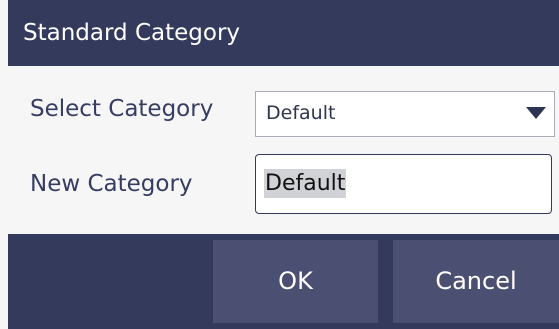  Describe the element at coordinates (403, 184) in the screenshot. I see `new-category-input: Default` at that location.